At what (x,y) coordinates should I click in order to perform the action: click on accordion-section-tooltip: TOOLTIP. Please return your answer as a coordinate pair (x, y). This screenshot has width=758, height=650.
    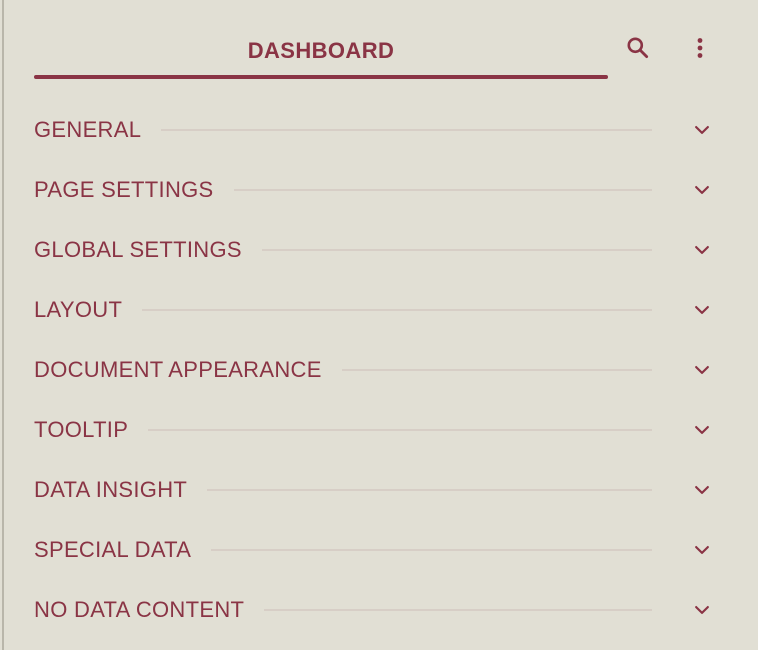
    Looking at the image, I should click on (384, 430).